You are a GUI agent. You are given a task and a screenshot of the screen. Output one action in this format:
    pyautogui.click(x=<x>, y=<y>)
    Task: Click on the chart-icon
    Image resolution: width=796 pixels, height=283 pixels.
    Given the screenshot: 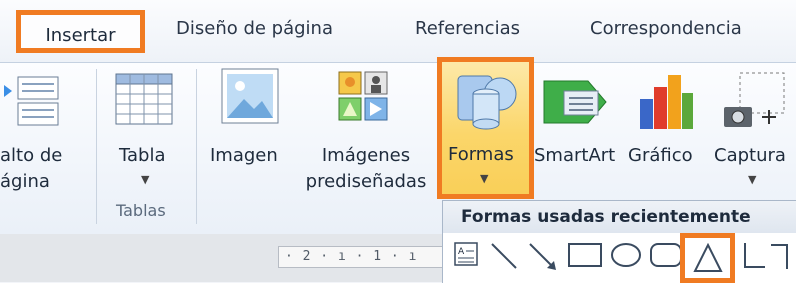 What is the action you would take?
    pyautogui.click(x=666, y=102)
    